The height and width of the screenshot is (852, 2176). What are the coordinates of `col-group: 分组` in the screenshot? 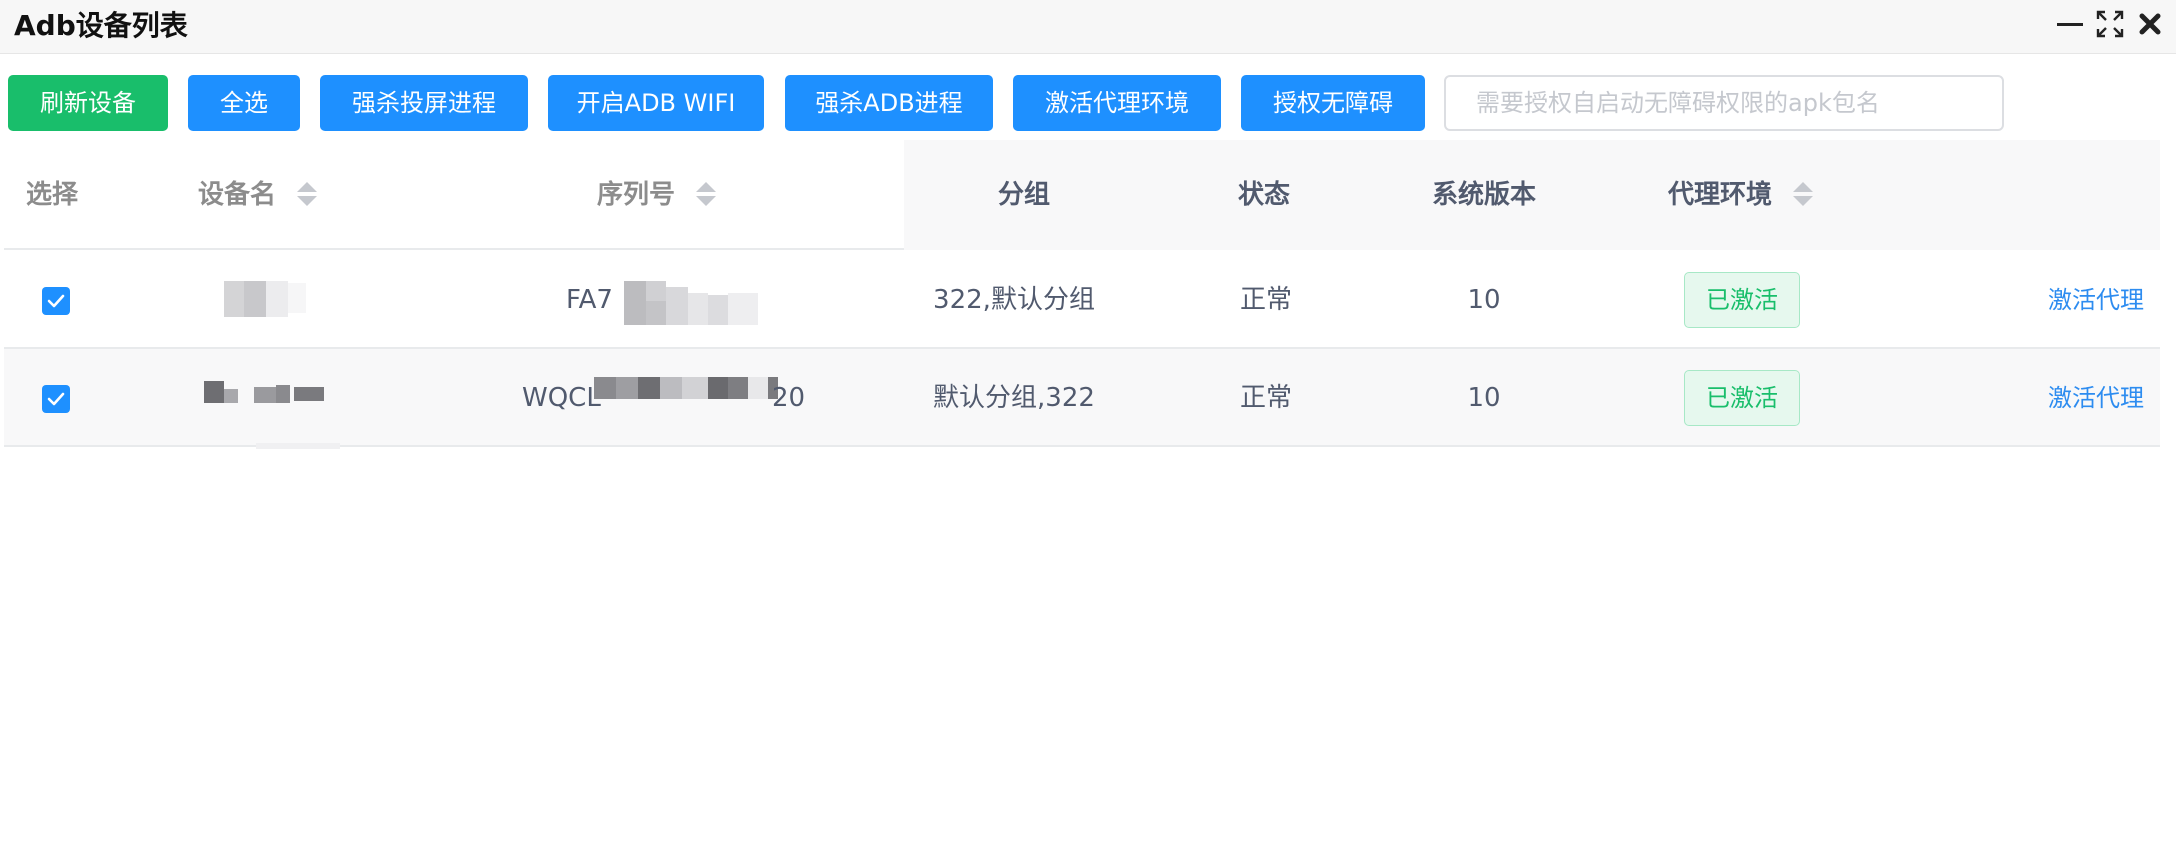 It's located at (1024, 195).